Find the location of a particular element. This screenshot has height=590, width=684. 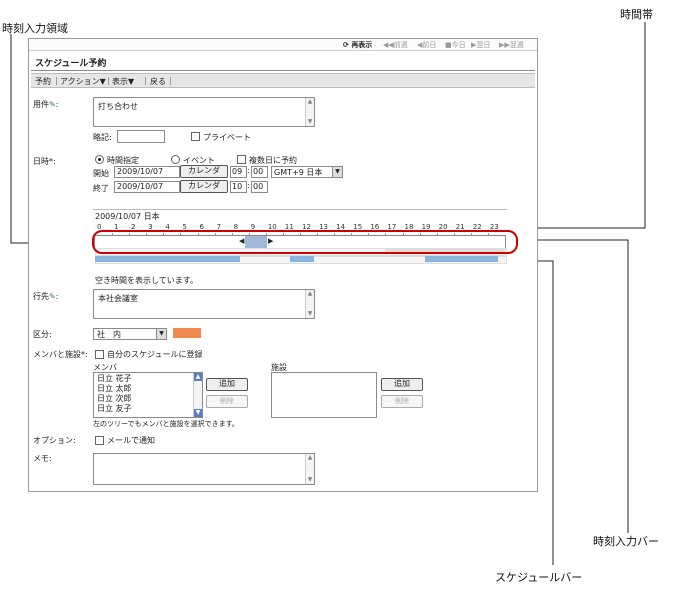

reload-link: ⟳ 再表示 is located at coordinates (357, 45).